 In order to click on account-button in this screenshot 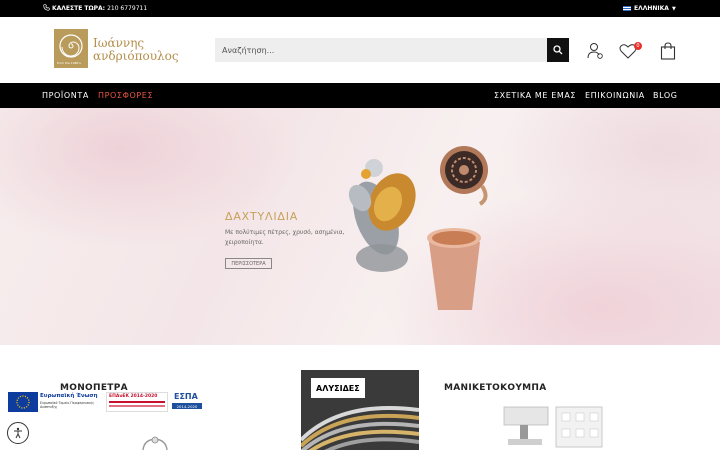, I will do `click(595, 51)`.